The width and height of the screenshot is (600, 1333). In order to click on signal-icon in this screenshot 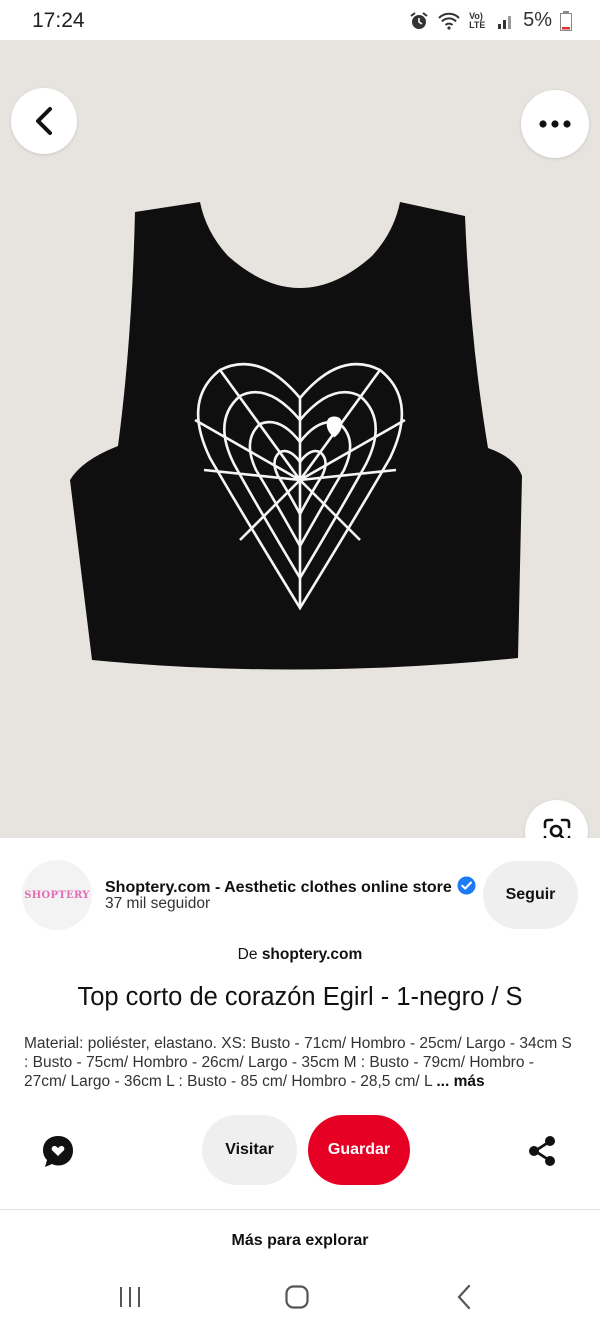, I will do `click(505, 22)`.